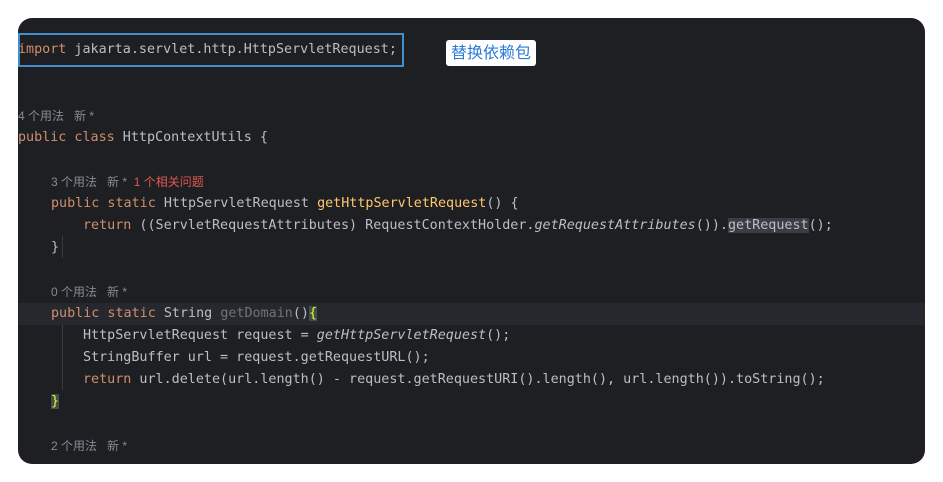 The image size is (943, 482). I want to click on matched-brace: {, so click(313, 313).